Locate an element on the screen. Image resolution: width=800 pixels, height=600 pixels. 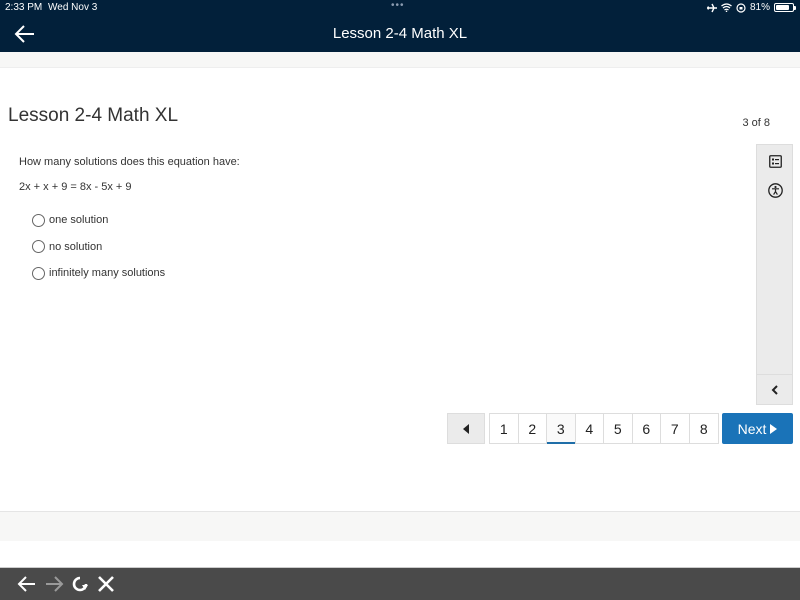
collapse-toolbar-button is located at coordinates (774, 389).